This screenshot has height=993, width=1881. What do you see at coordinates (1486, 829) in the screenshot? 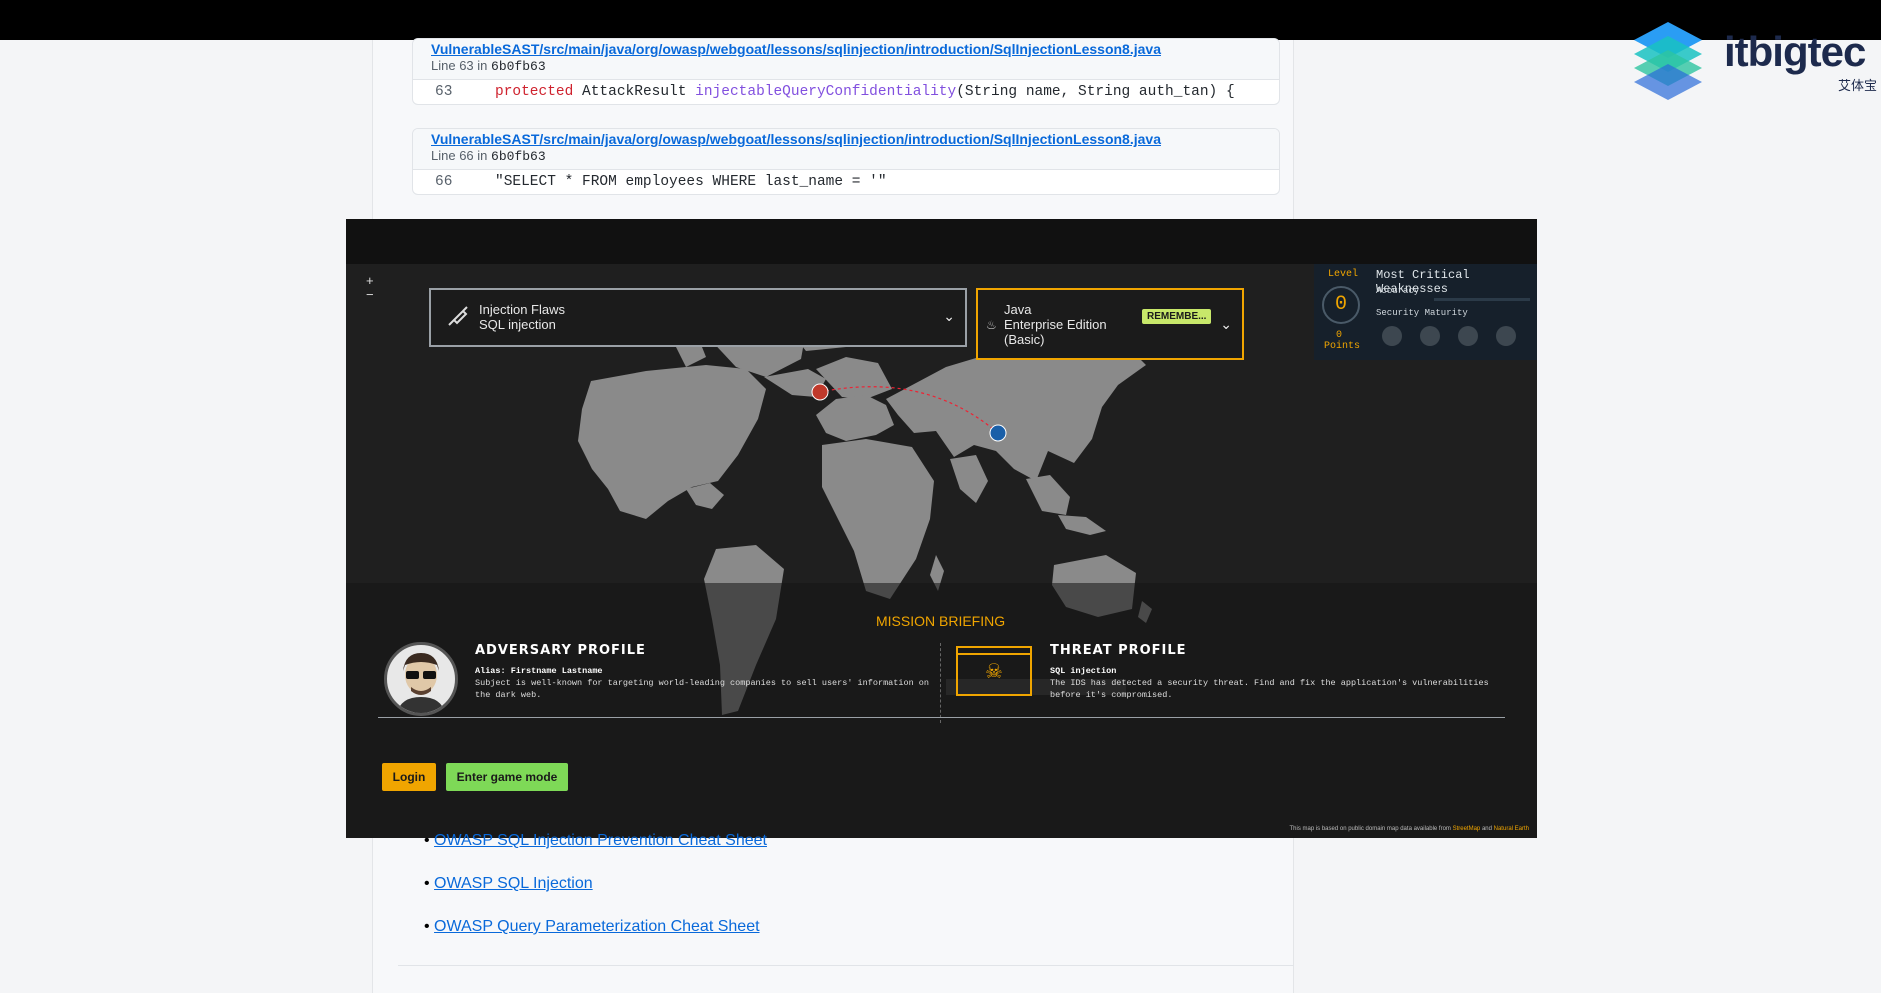
I see `credit-and: and` at bounding box center [1486, 829].